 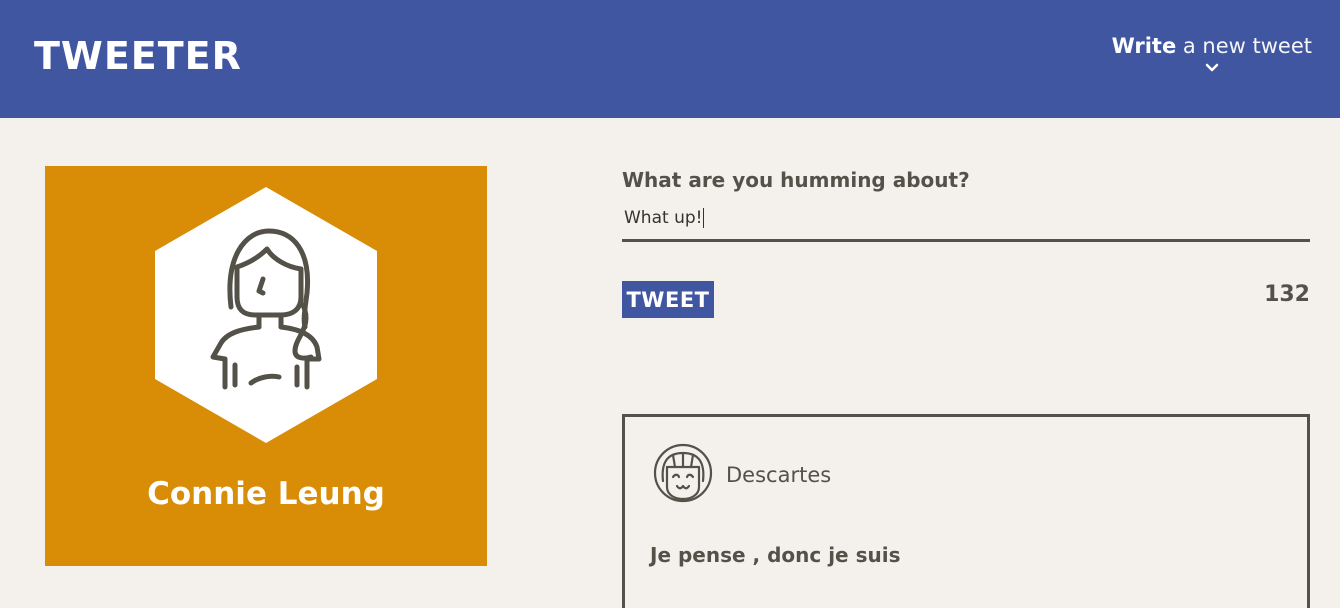 I want to click on tweet-input-value: What up!, so click(x=664, y=218).